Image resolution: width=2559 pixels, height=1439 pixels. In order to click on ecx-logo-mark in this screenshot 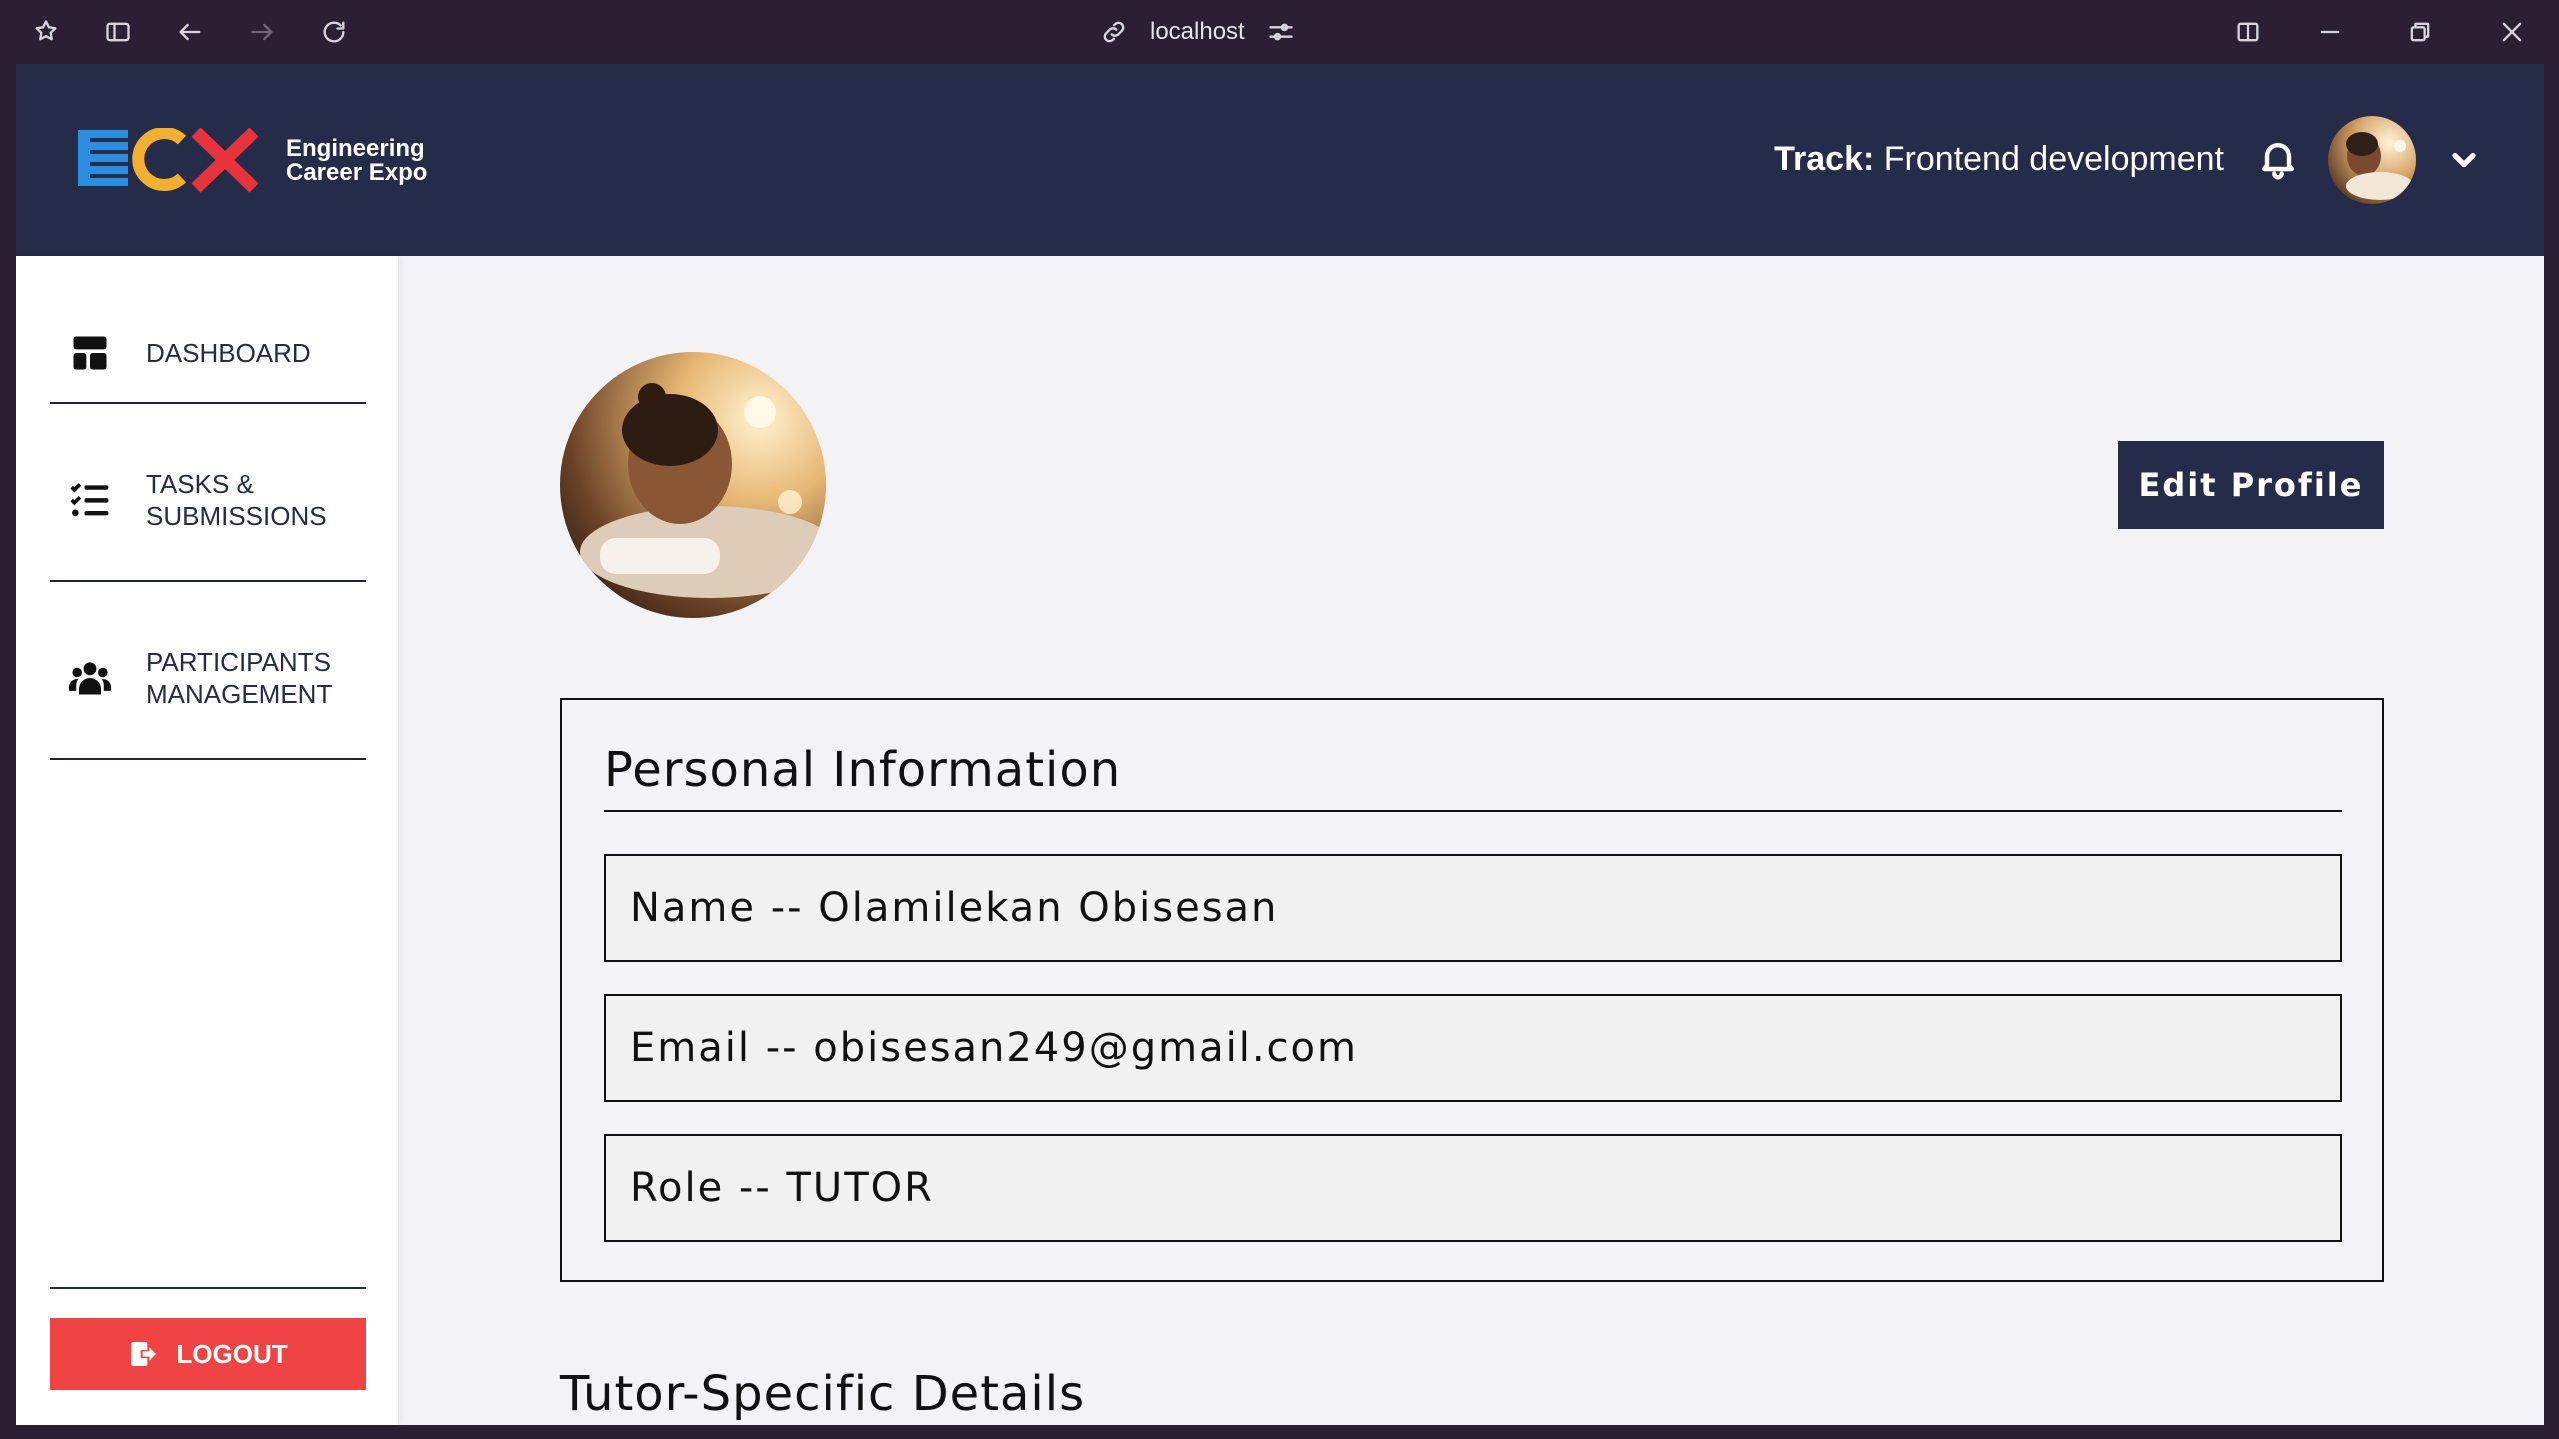, I will do `click(168, 160)`.